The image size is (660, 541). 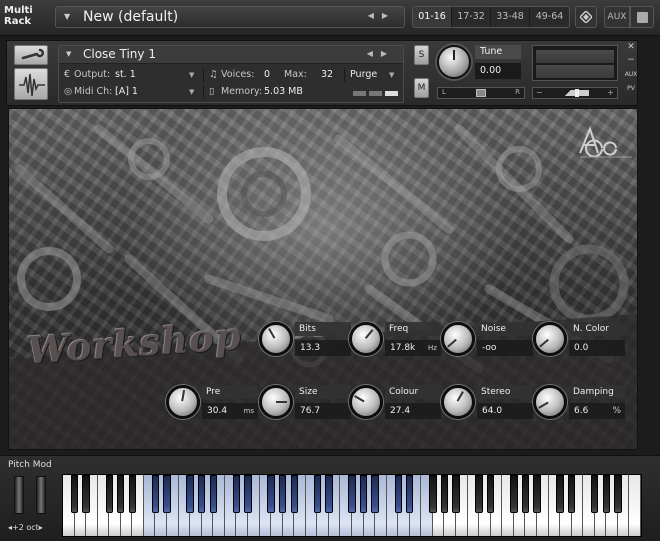 I want to click on noise-color-knob, so click(x=550, y=339).